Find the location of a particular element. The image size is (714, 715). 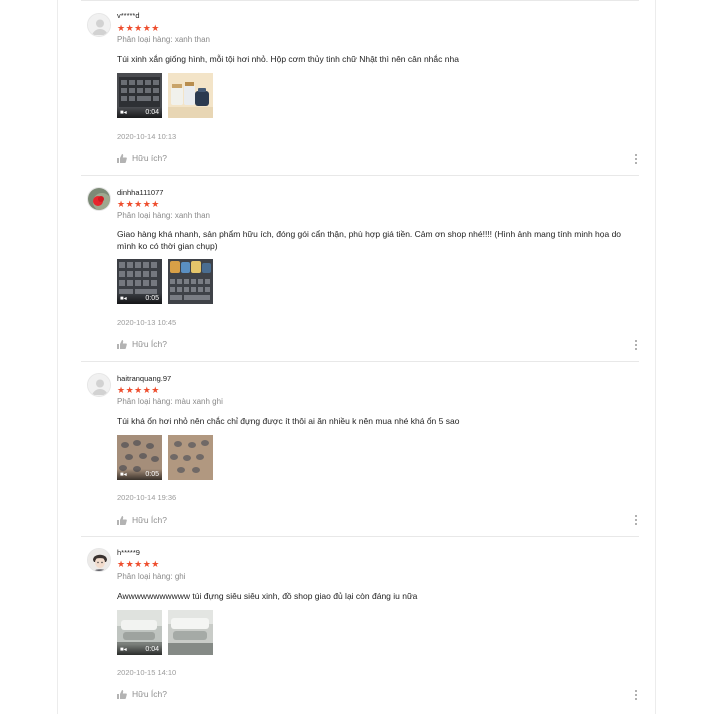

helpful-button: Hữu ích? is located at coordinates (142, 158).